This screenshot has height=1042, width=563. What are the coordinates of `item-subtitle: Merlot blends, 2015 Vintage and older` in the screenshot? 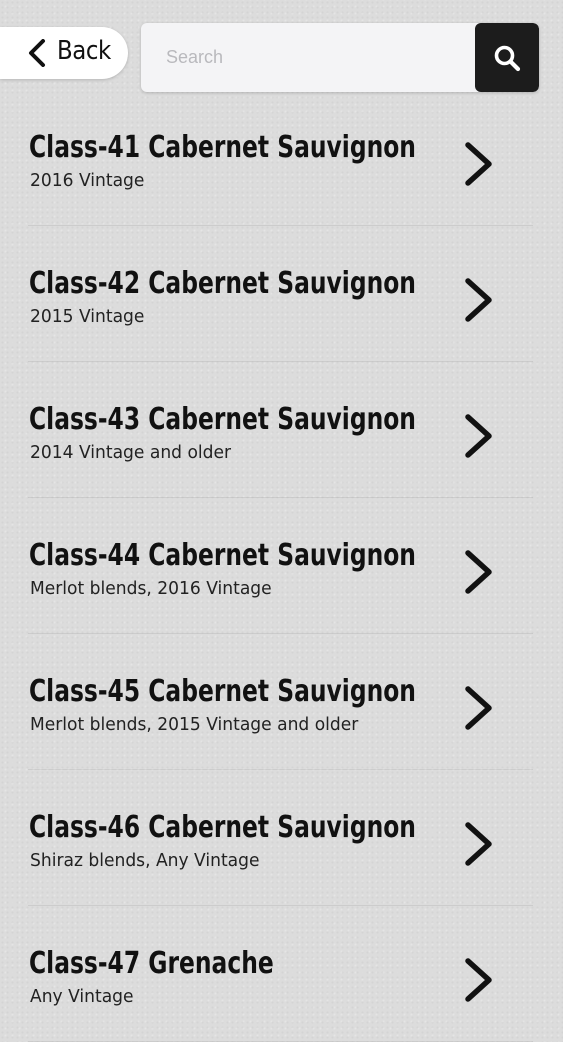 It's located at (194, 724).